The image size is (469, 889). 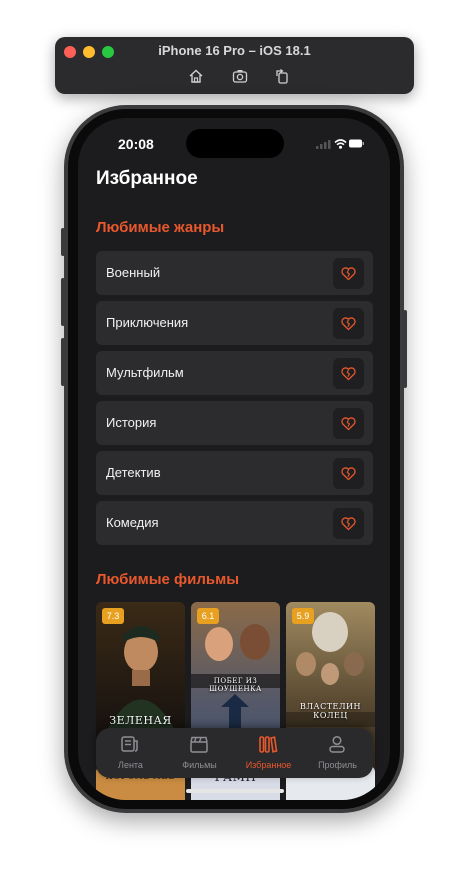 I want to click on poster-title: ПОБЕГ ИЗ ШОУШЕНКА, so click(x=235, y=685).